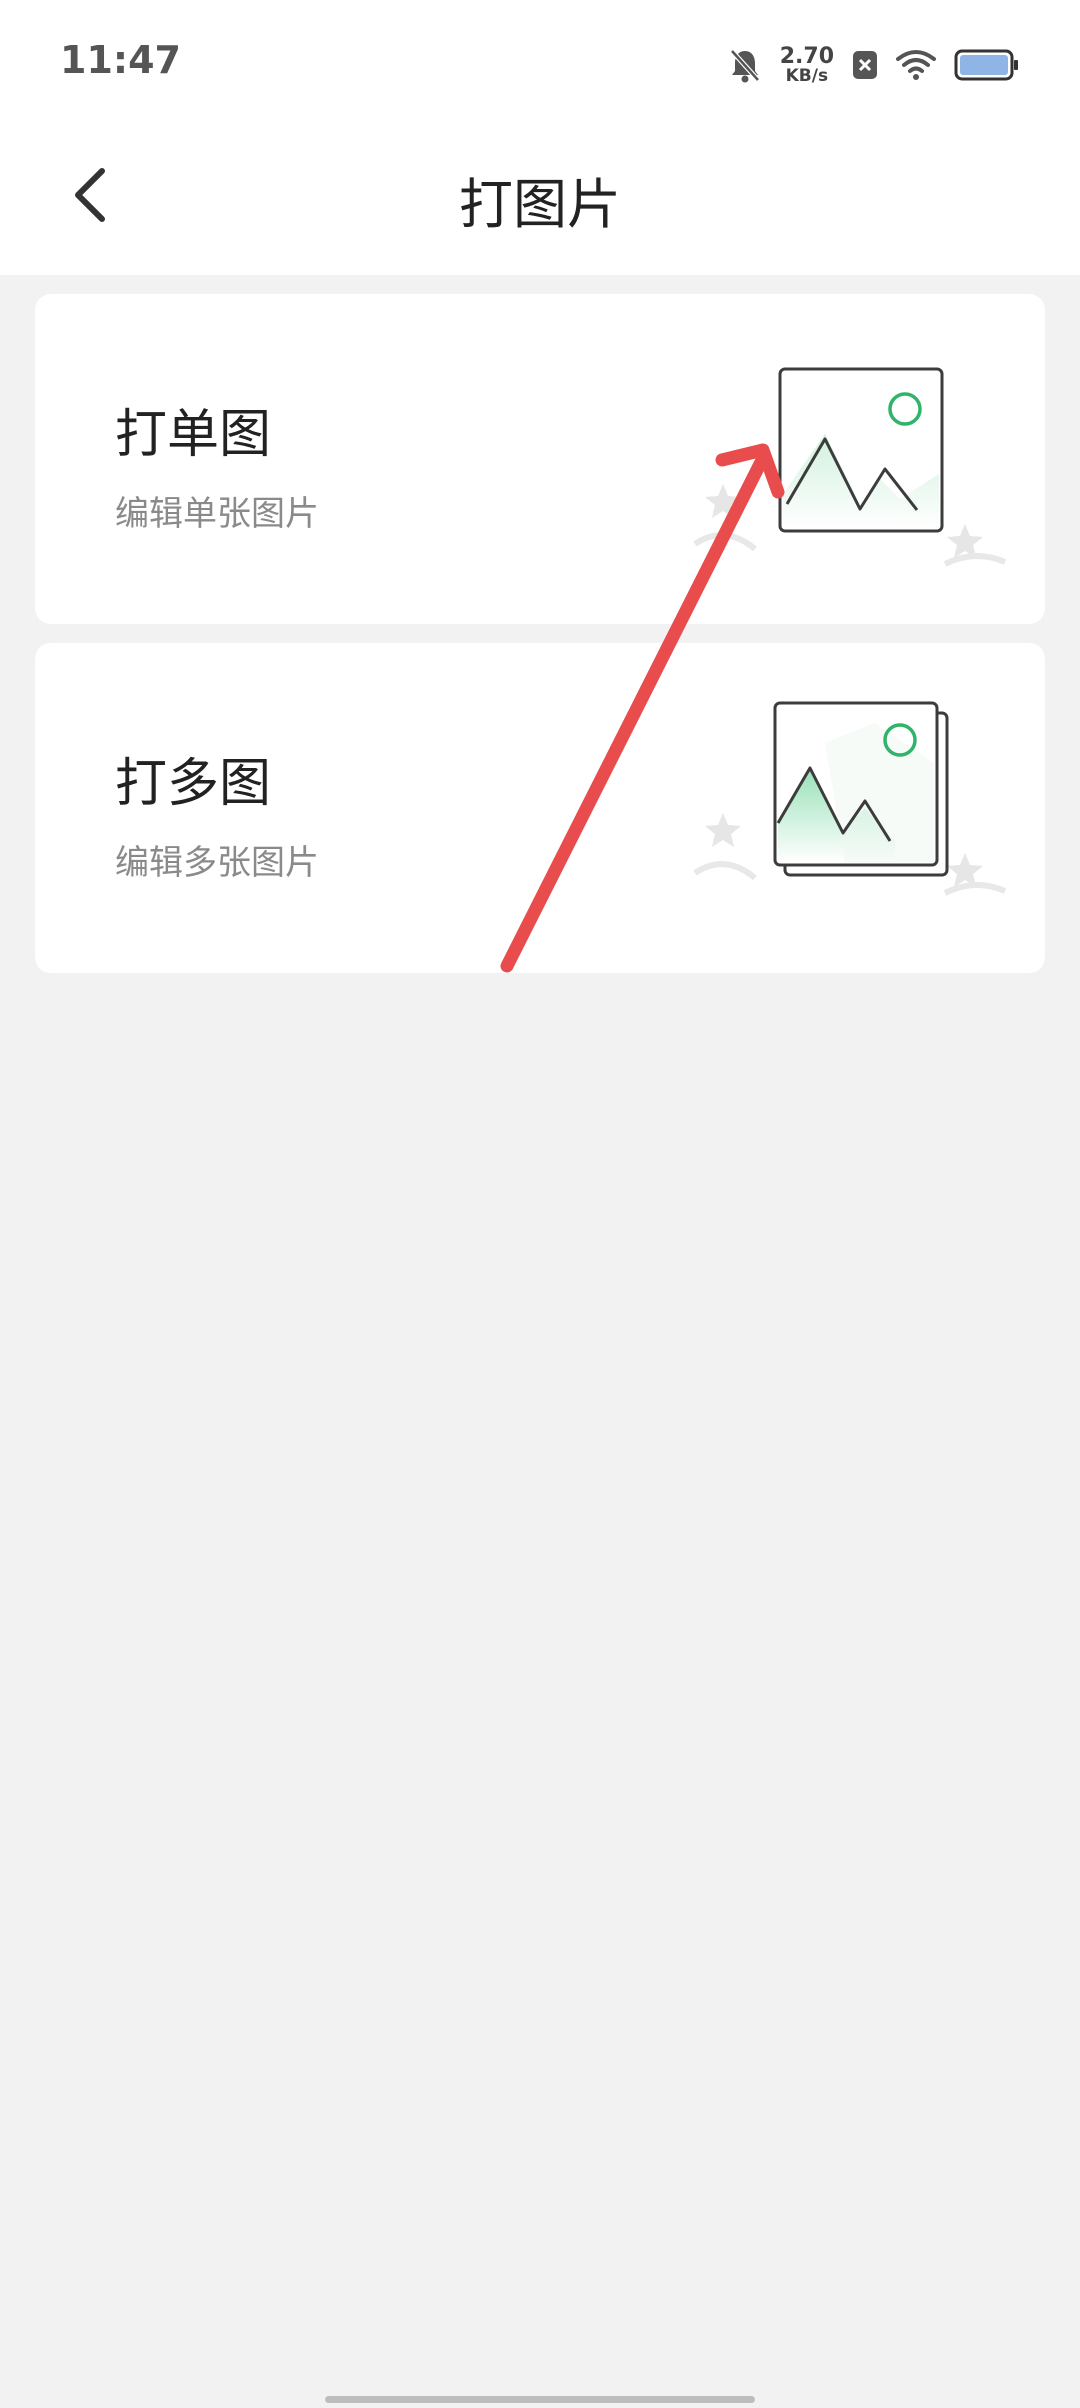 The image size is (1080, 2408). Describe the element at coordinates (540, 204) in the screenshot. I see `page-title: 打图片` at that location.